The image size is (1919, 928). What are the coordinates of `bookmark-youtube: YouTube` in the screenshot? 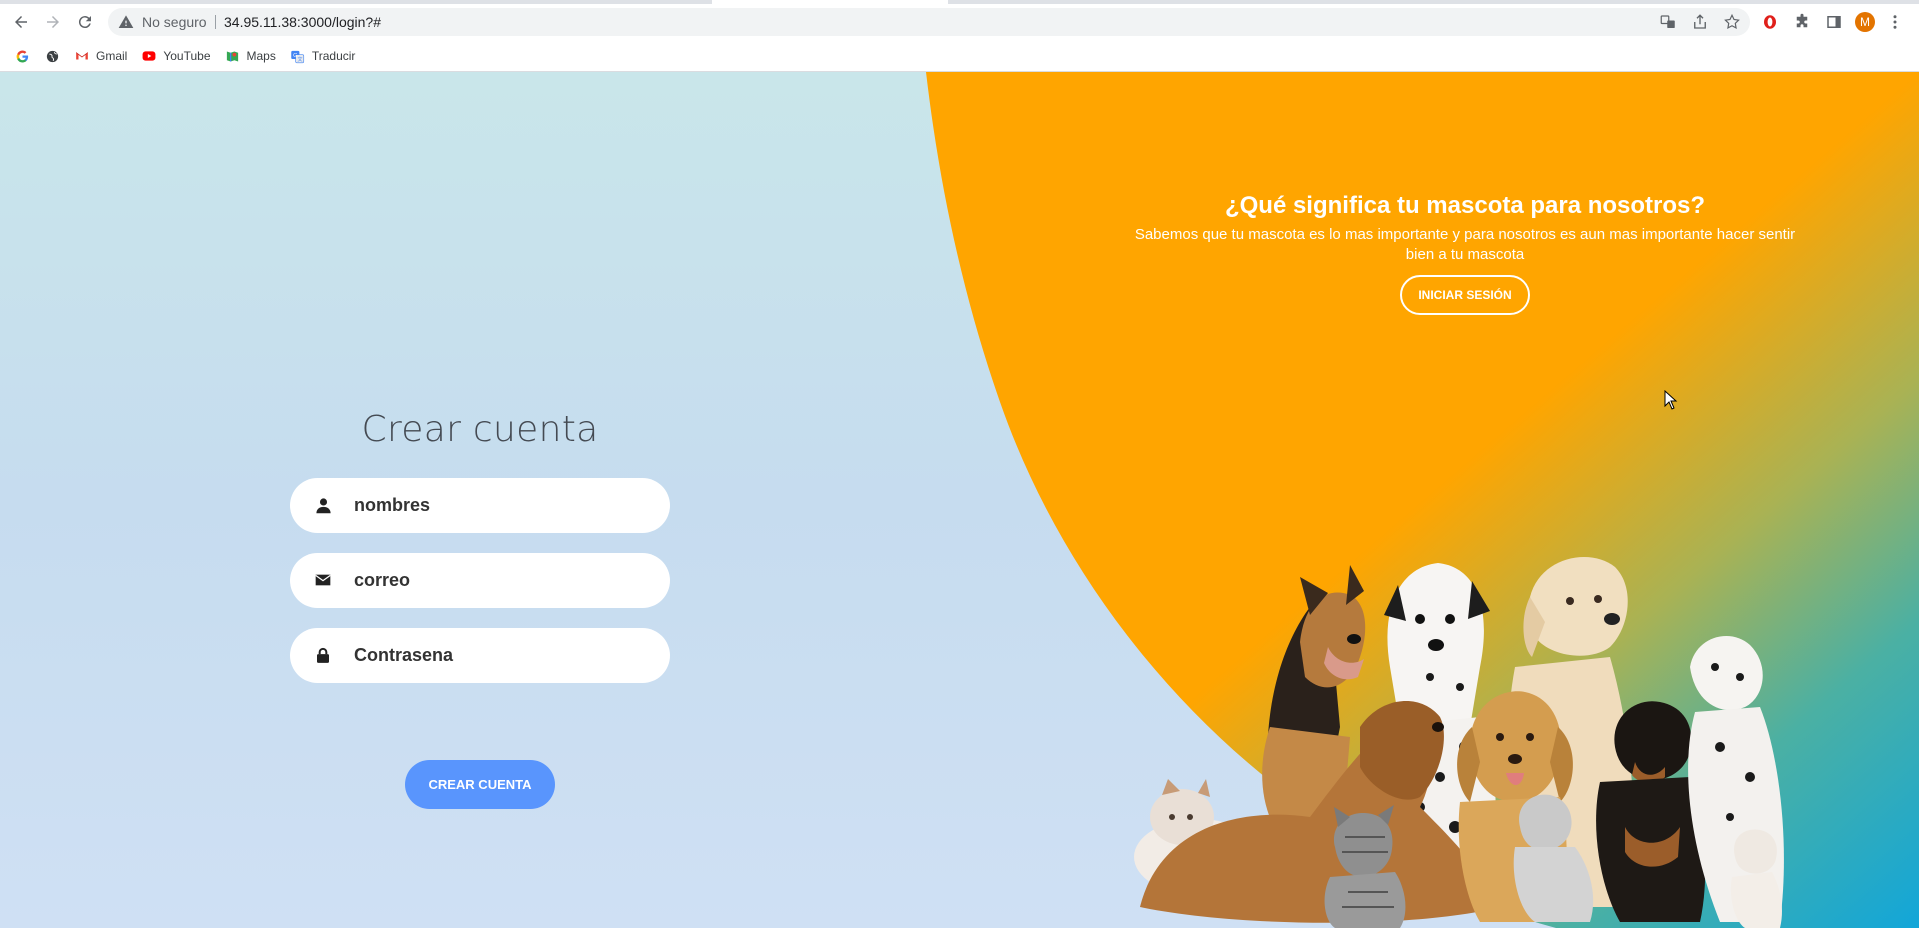 It's located at (176, 56).